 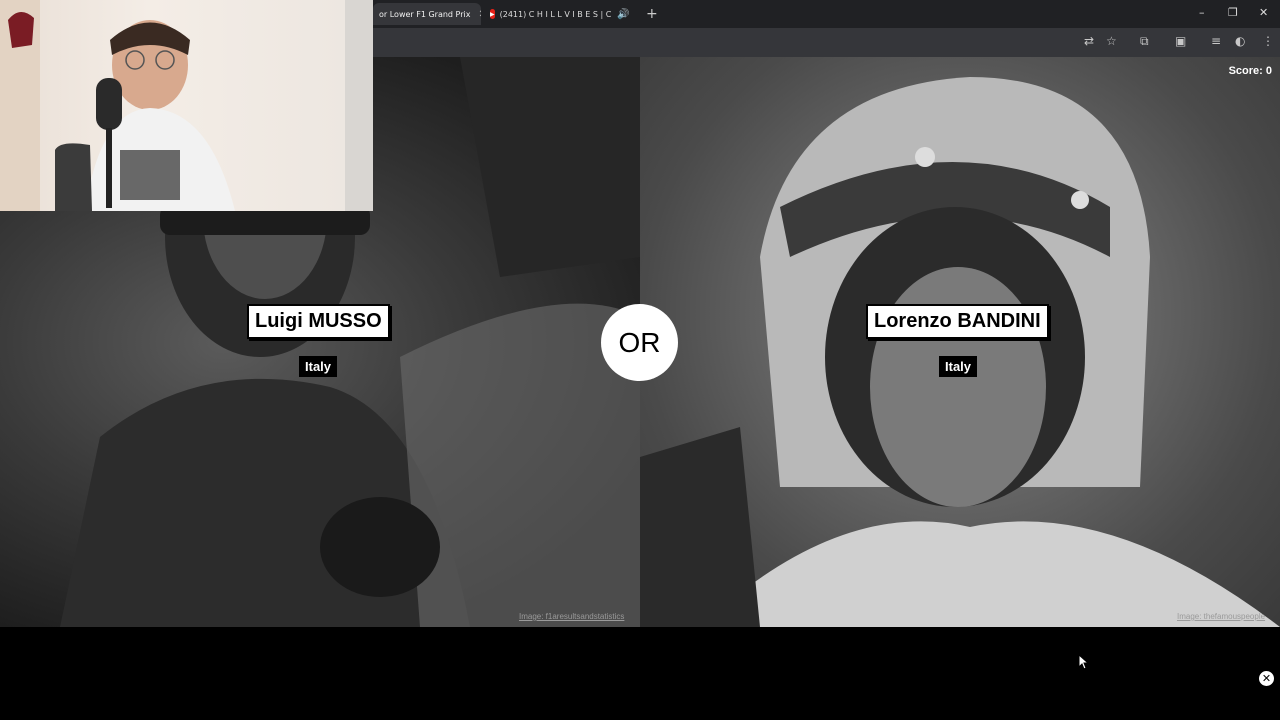 I want to click on reading-list-icon: ≡, so click(x=1216, y=41).